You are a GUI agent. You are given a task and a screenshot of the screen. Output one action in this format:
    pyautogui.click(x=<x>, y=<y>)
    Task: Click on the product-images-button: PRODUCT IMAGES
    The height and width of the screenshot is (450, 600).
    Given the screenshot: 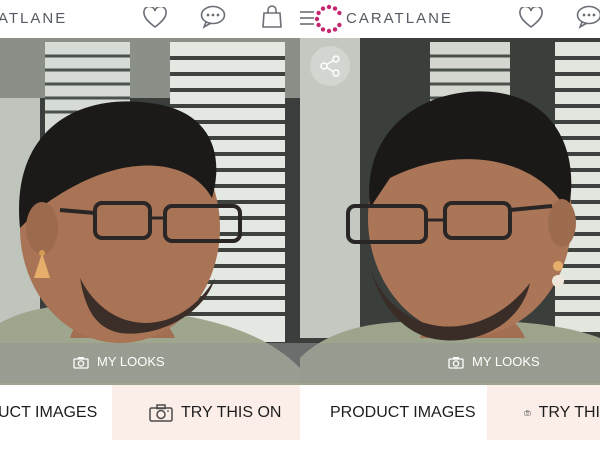 What is the action you would take?
    pyautogui.click(x=393, y=412)
    